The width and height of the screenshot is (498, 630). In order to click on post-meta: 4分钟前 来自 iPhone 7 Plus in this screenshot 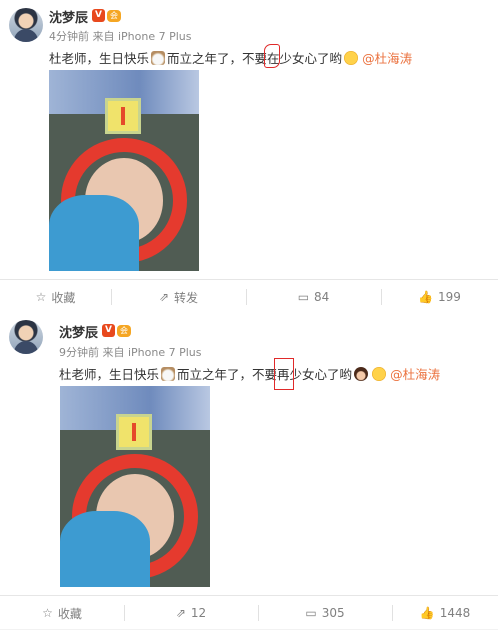, I will do `click(120, 36)`.